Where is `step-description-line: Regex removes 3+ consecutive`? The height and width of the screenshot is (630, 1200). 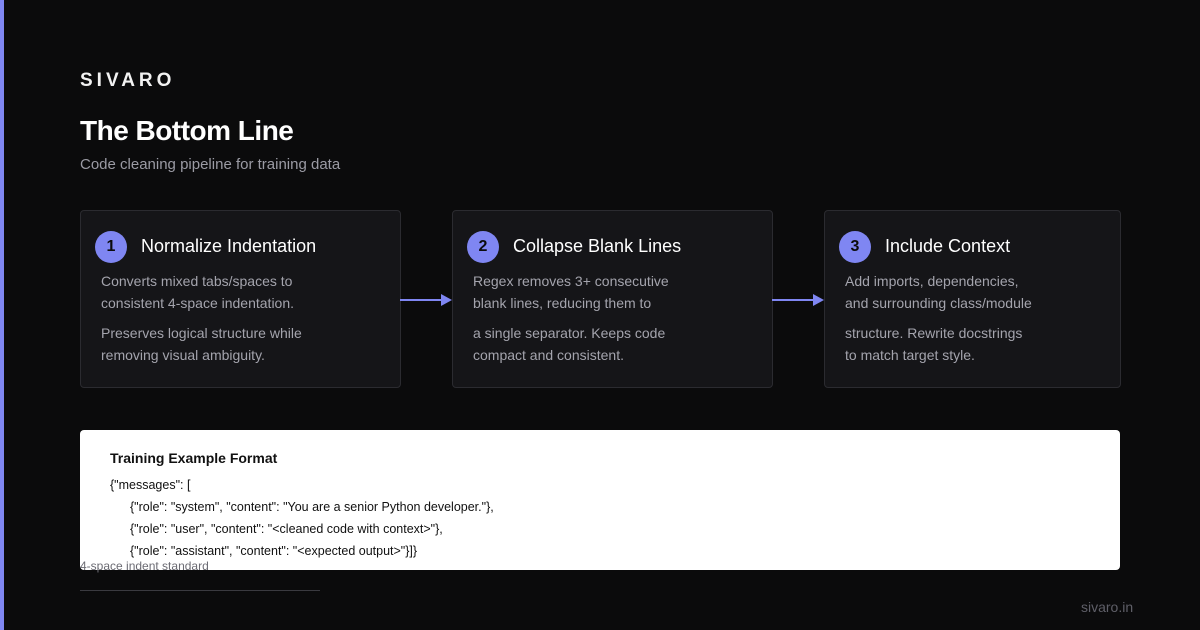
step-description-line: Regex removes 3+ consecutive is located at coordinates (571, 281).